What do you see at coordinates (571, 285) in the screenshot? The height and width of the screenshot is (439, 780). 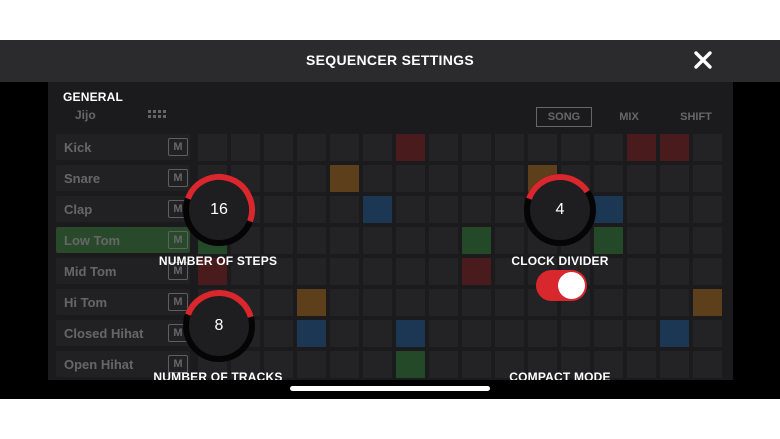 I see `toggle-thumb` at bounding box center [571, 285].